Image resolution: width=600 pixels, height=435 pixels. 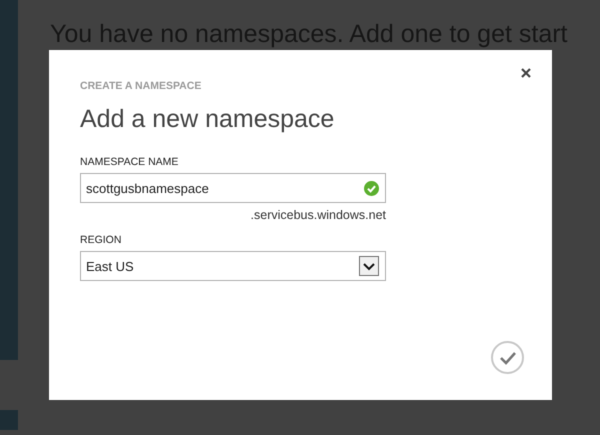 What do you see at coordinates (318, 215) in the screenshot?
I see `domain-suffix: .servicebus.windows.net` at bounding box center [318, 215].